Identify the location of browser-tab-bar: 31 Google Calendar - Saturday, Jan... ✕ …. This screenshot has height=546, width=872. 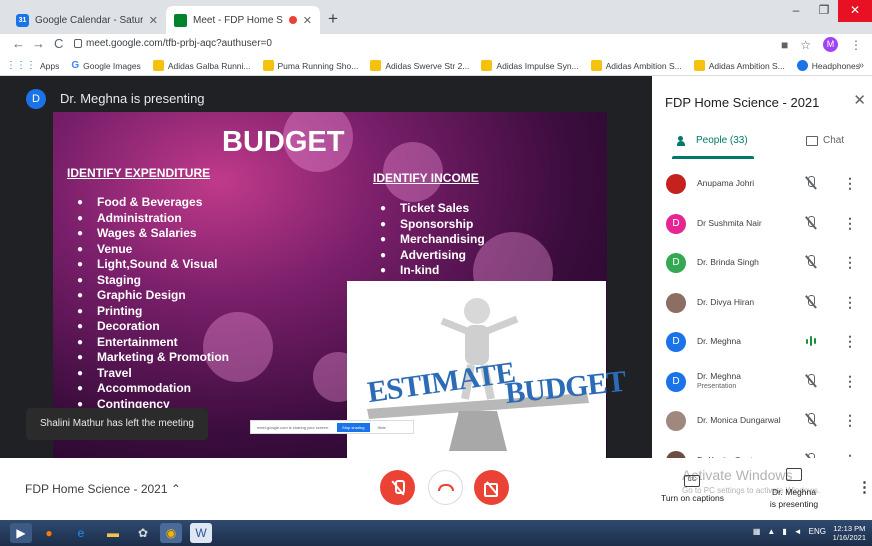
(436, 17).